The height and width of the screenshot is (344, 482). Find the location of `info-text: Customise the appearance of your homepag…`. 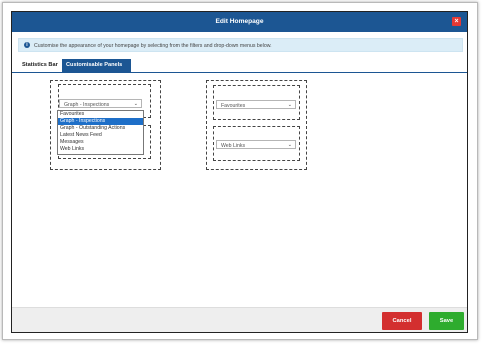

info-text: Customise the appearance of your homepag… is located at coordinates (153, 45).